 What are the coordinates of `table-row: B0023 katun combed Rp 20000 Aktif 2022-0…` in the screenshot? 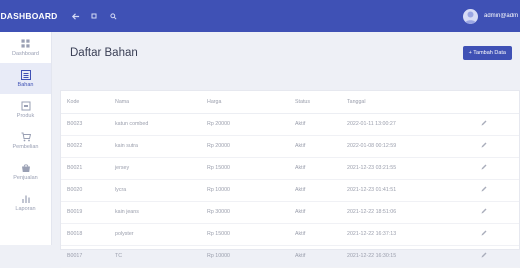 It's located at (290, 124).